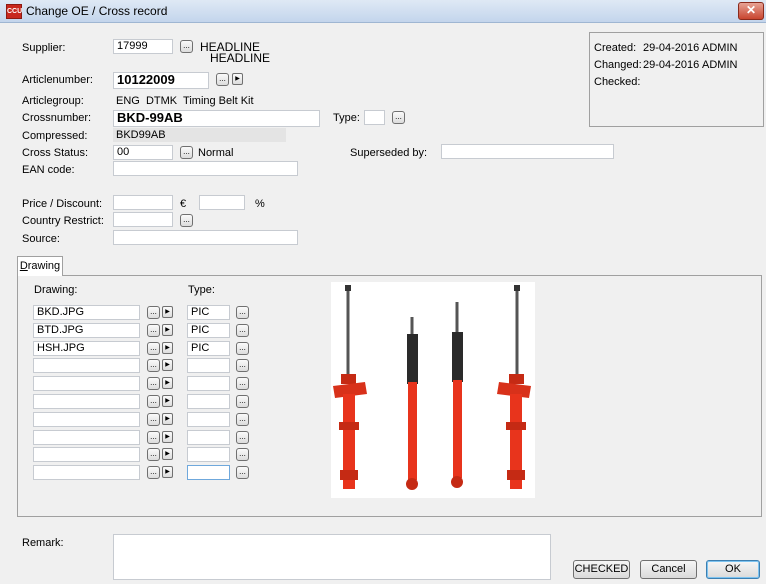 This screenshot has height=584, width=766. I want to click on created-date: 29-04-2016, so click(671, 48).